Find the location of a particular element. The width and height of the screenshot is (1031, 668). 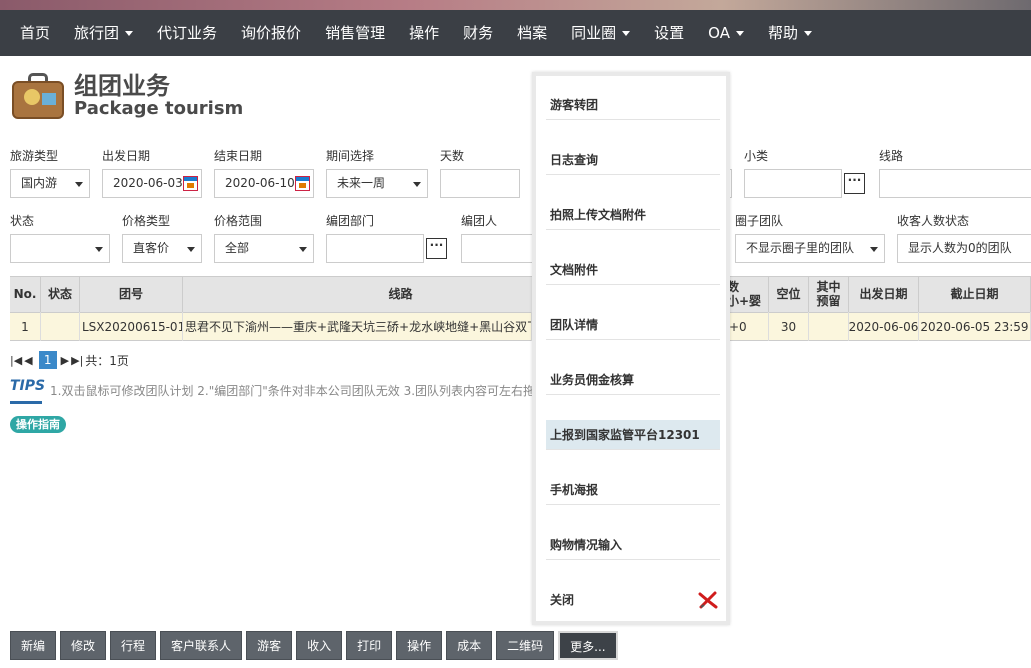

route-input is located at coordinates (955, 183).